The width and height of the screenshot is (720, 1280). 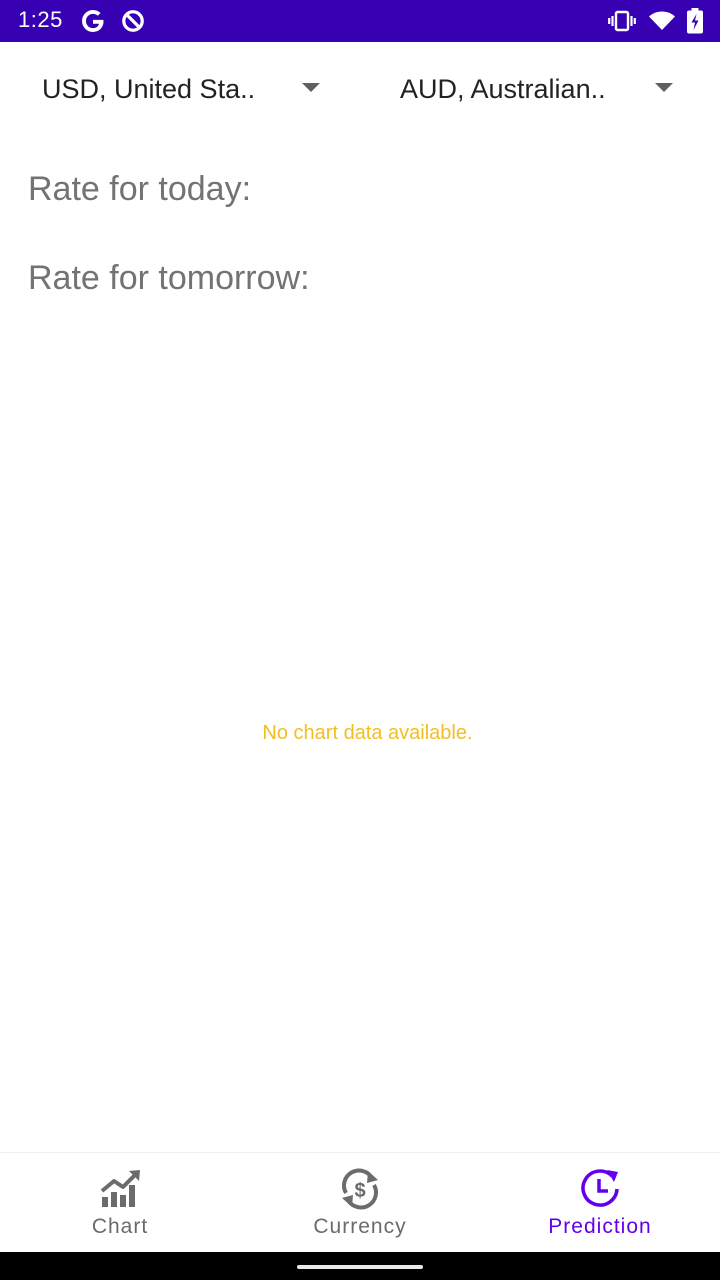 What do you see at coordinates (695, 21) in the screenshot?
I see `battery-icon` at bounding box center [695, 21].